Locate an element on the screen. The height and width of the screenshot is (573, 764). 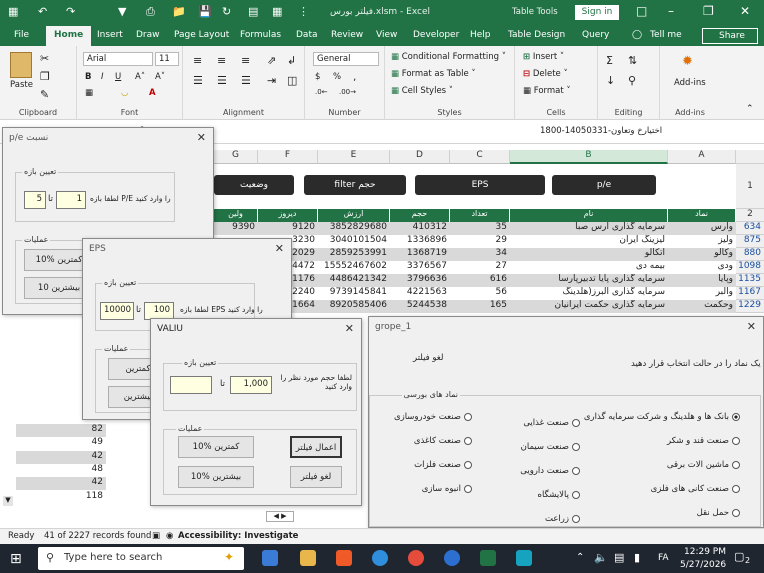
valiu-to-input is located at coordinates (191, 385).